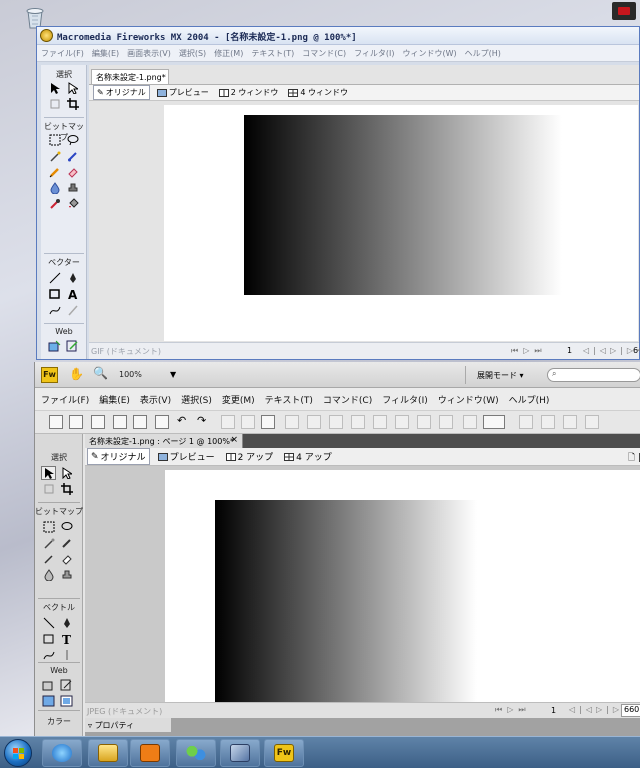 This screenshot has height=768, width=640. Describe the element at coordinates (173, 374) in the screenshot. I see `zoom-dropdown-icon: ▼` at that location.